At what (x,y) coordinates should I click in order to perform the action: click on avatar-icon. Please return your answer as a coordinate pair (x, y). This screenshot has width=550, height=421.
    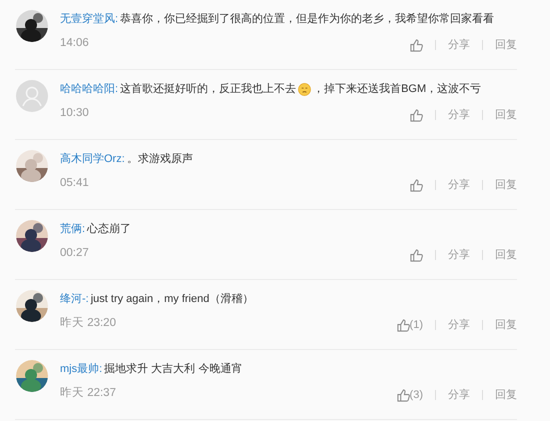
    Looking at the image, I should click on (32, 96).